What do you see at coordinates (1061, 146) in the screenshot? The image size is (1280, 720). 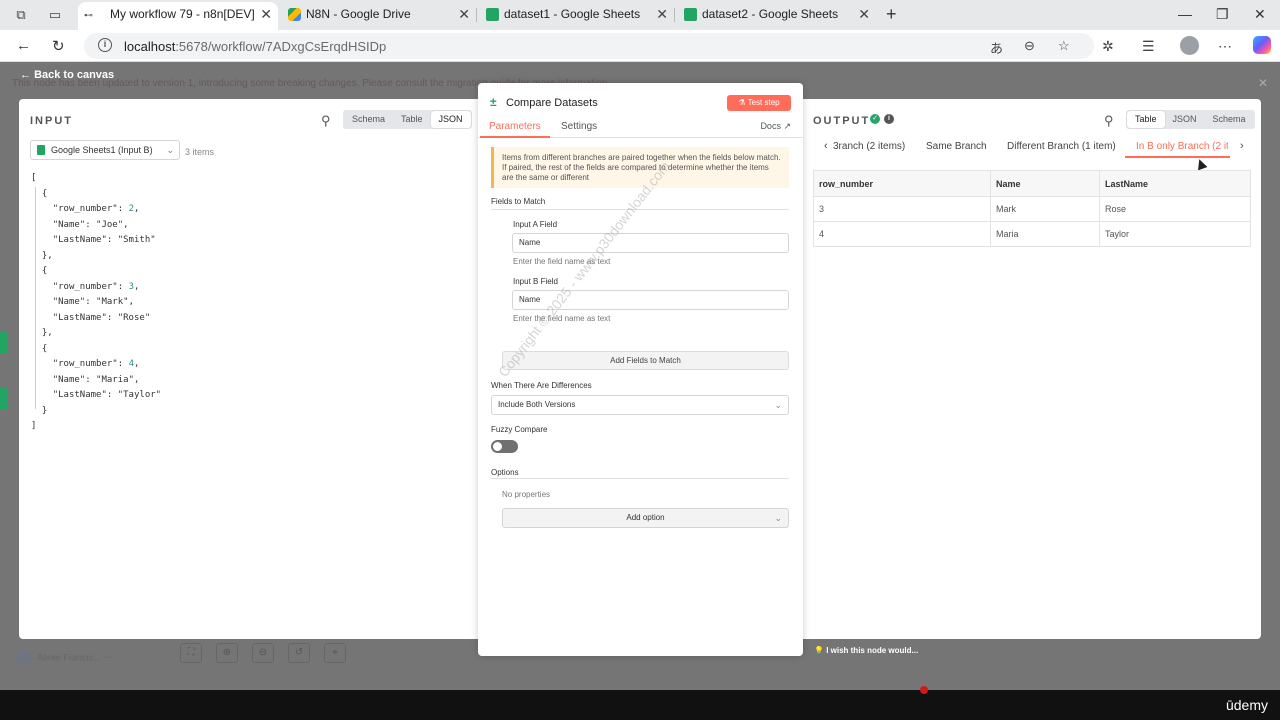 I see `branch-tab-different: Different Branch (1 item)` at bounding box center [1061, 146].